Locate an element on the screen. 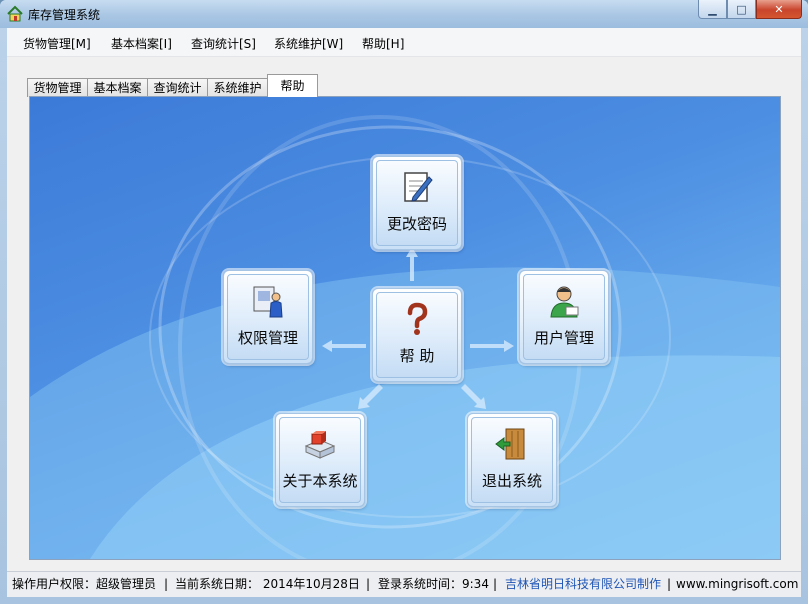 The height and width of the screenshot is (604, 808). minimize-icon: ▁ is located at coordinates (712, 9).